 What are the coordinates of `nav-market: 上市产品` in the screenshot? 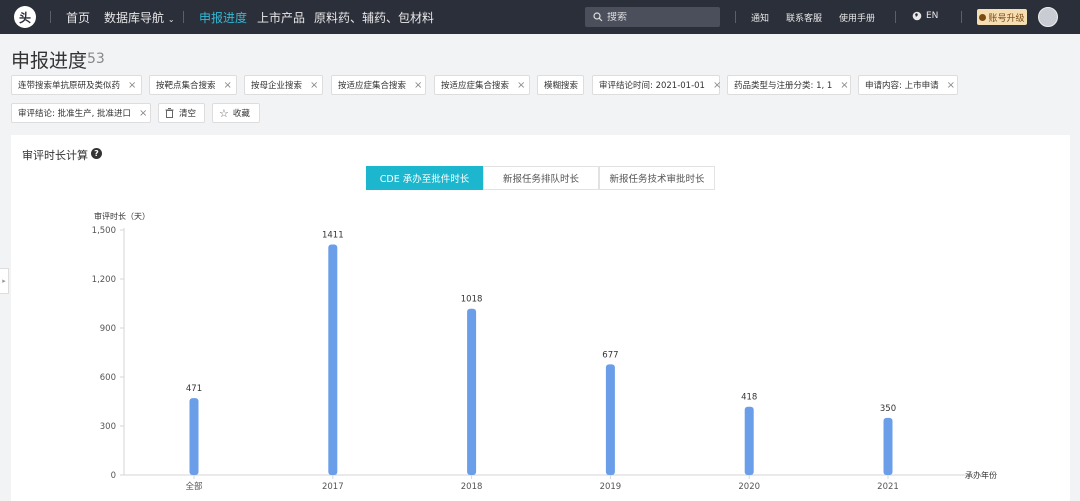 It's located at (281, 17).